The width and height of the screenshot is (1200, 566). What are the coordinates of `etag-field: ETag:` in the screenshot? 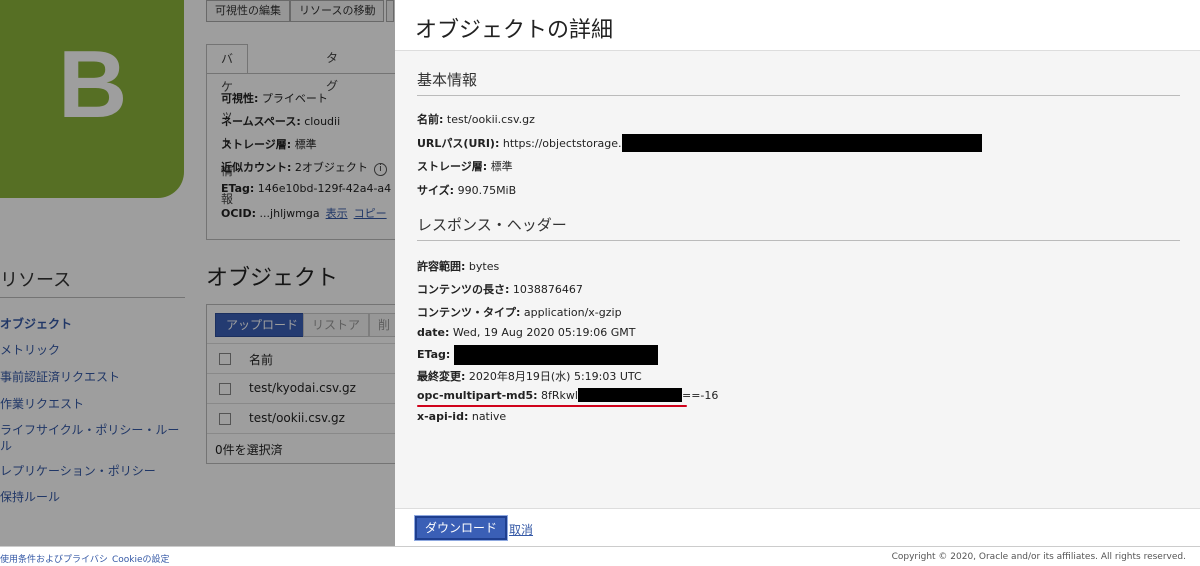 It's located at (537, 355).